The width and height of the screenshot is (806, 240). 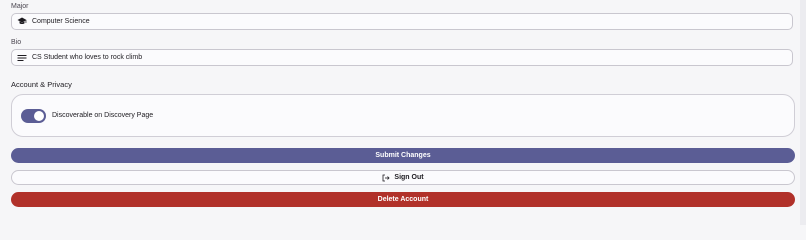 I want to click on submit-changes-label: Submit Changes, so click(x=403, y=155).